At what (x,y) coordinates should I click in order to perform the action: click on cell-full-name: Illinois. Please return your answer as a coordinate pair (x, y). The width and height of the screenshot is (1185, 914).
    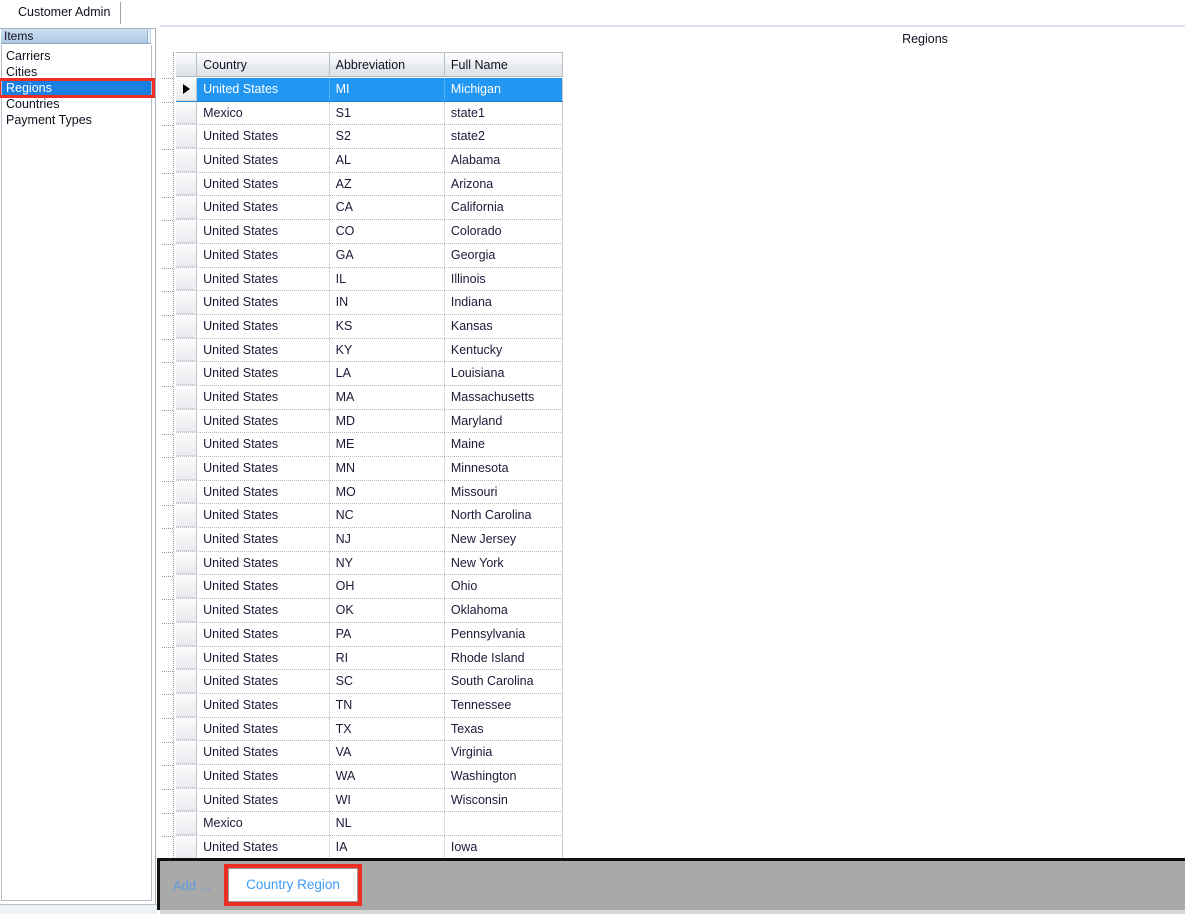
    Looking at the image, I should click on (504, 279).